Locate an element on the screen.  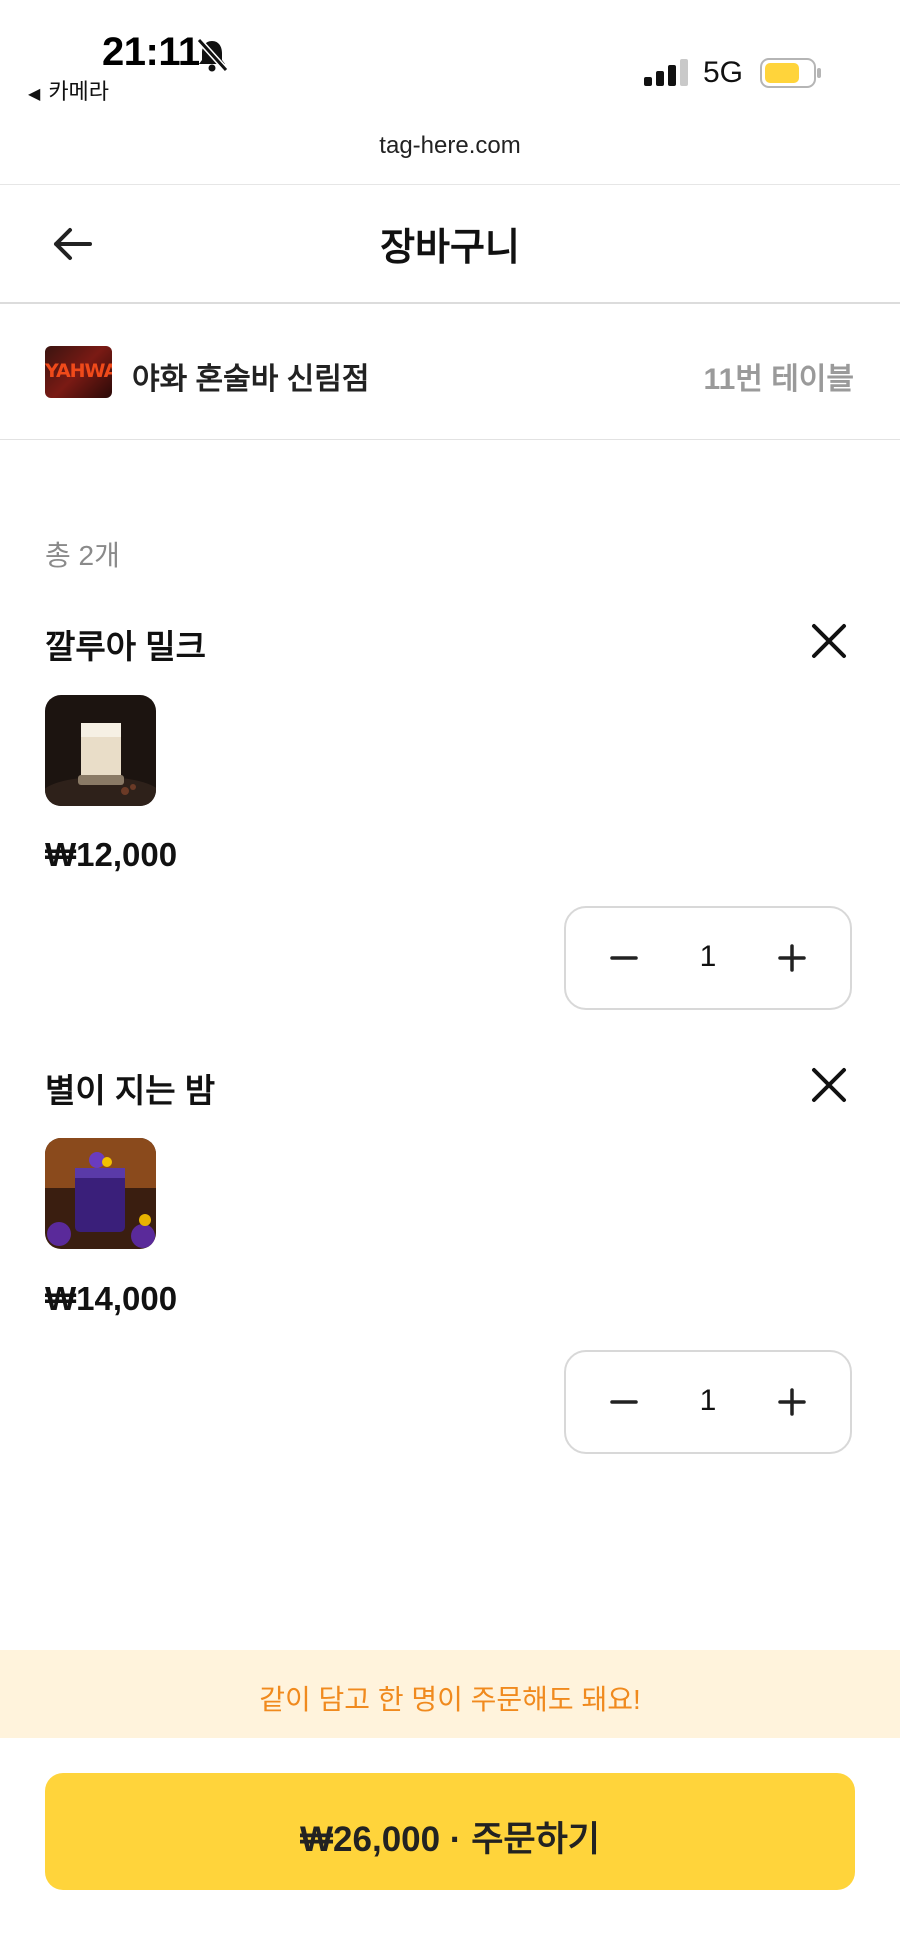
promo-text: 같이 담고 한 명이 주문해도 돼요! is located at coordinates (450, 1699).